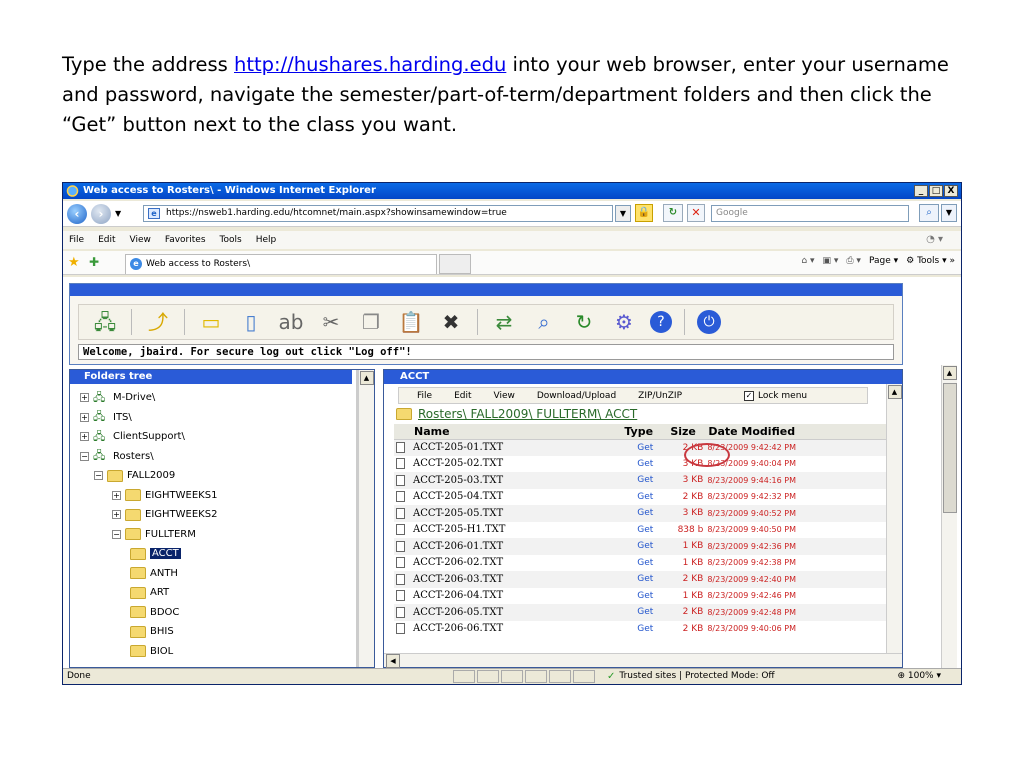 The width and height of the screenshot is (1024, 768). Describe the element at coordinates (660, 396) in the screenshot. I see `files-menu-zip: ZIP/UnZIP` at that location.